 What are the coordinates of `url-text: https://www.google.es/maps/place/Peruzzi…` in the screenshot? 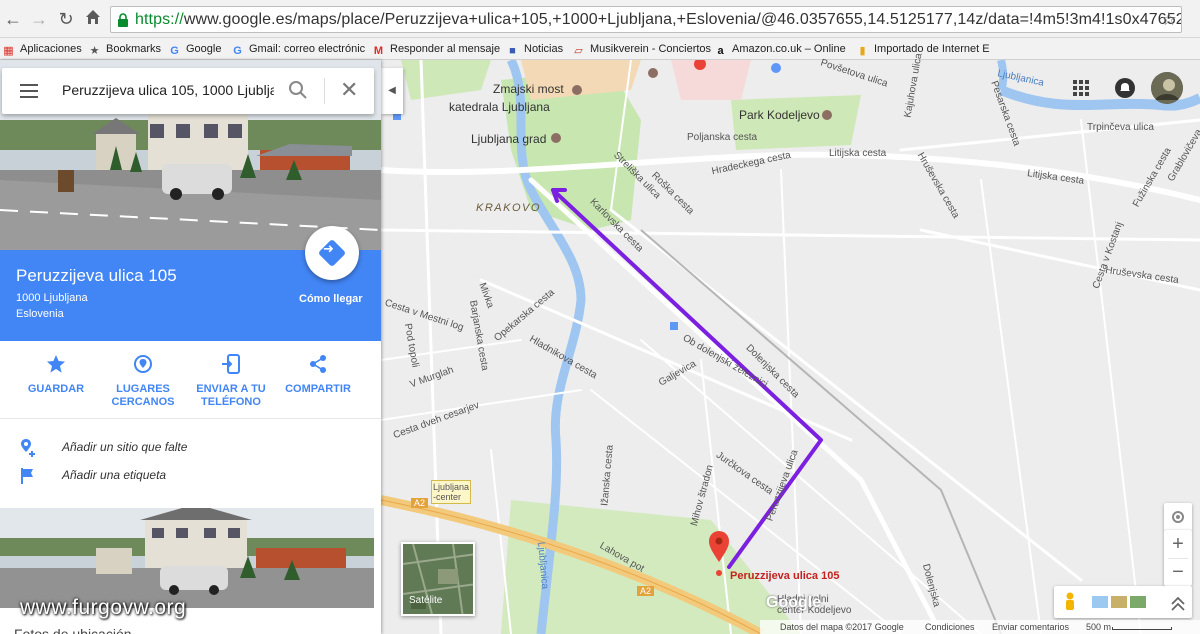 It's located at (658, 19).